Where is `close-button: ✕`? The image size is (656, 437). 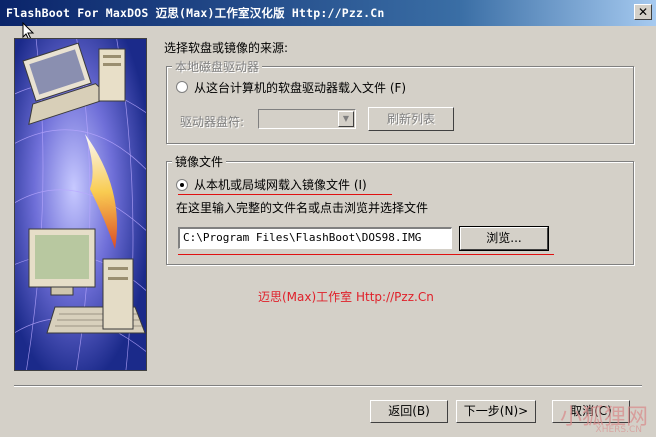
close-button: ✕ is located at coordinates (643, 12).